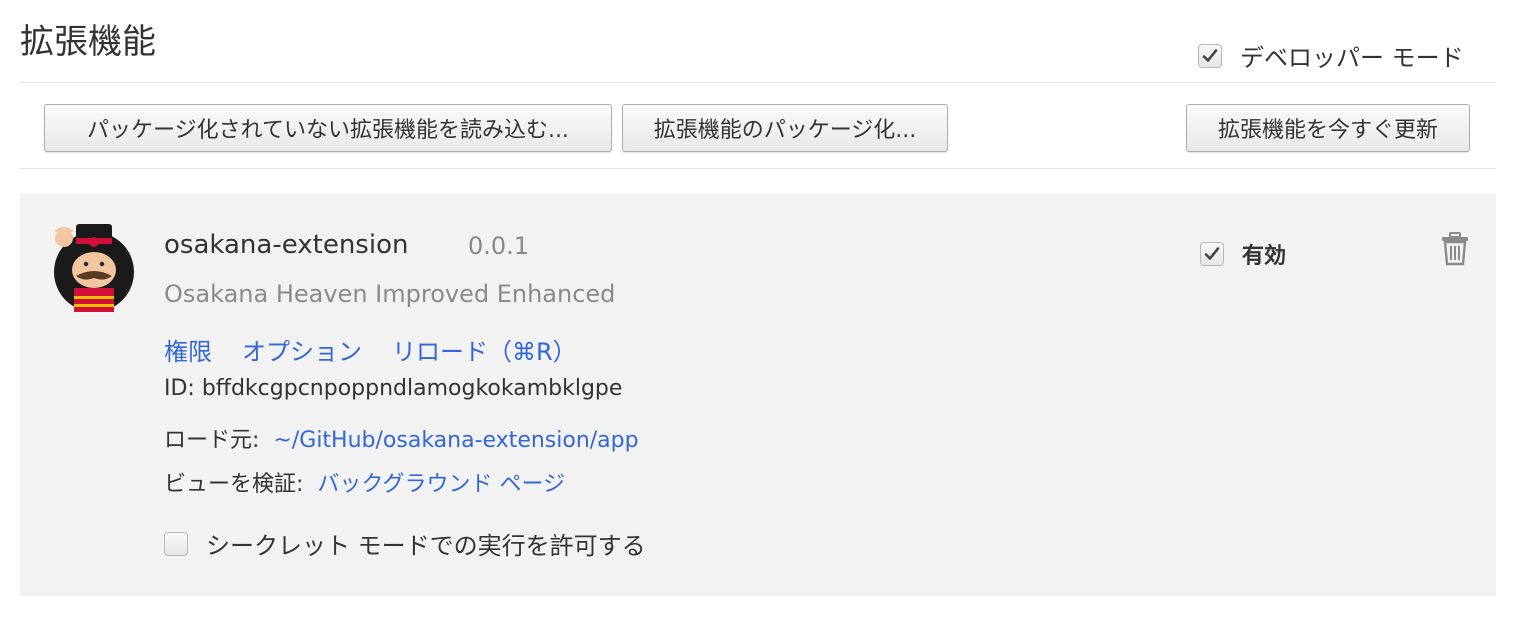  Describe the element at coordinates (758, 82) in the screenshot. I see `header-divider` at that location.